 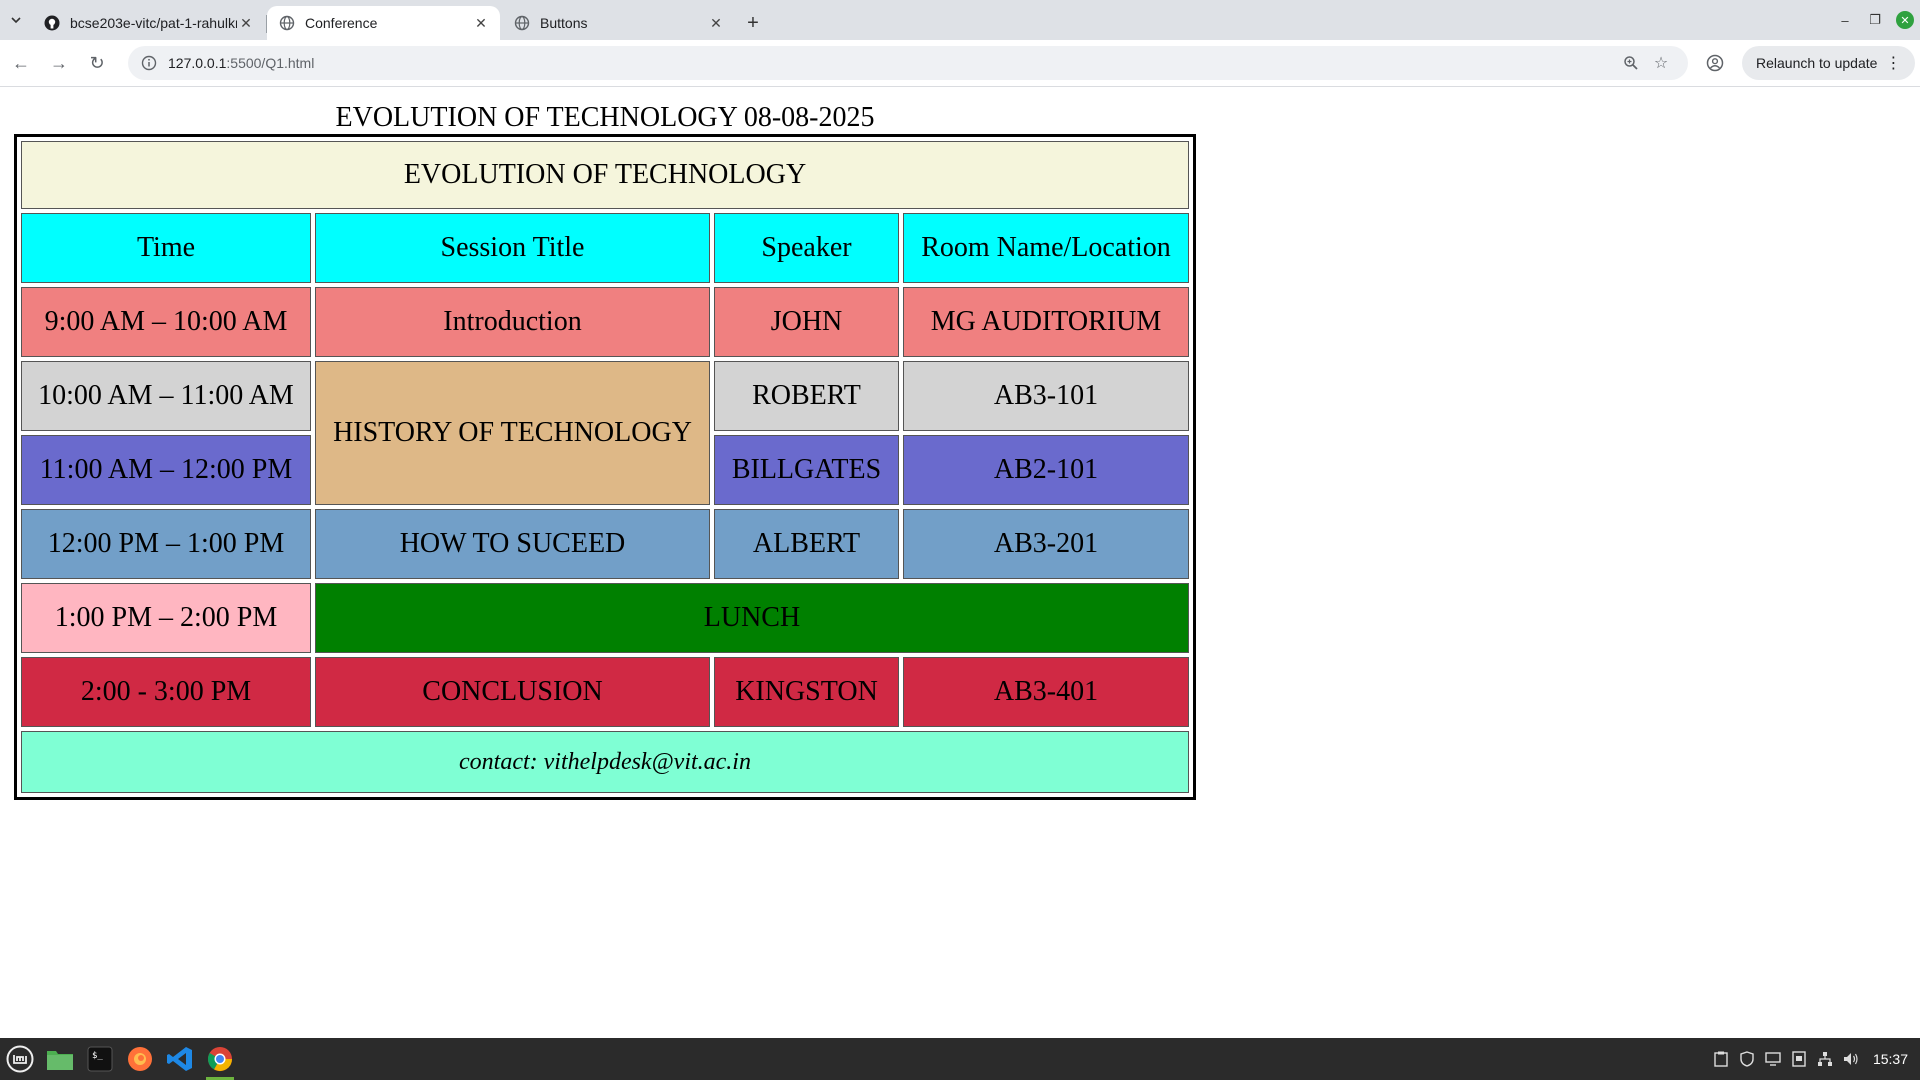 What do you see at coordinates (1905, 20) in the screenshot?
I see `close-window-icon: ✕` at bounding box center [1905, 20].